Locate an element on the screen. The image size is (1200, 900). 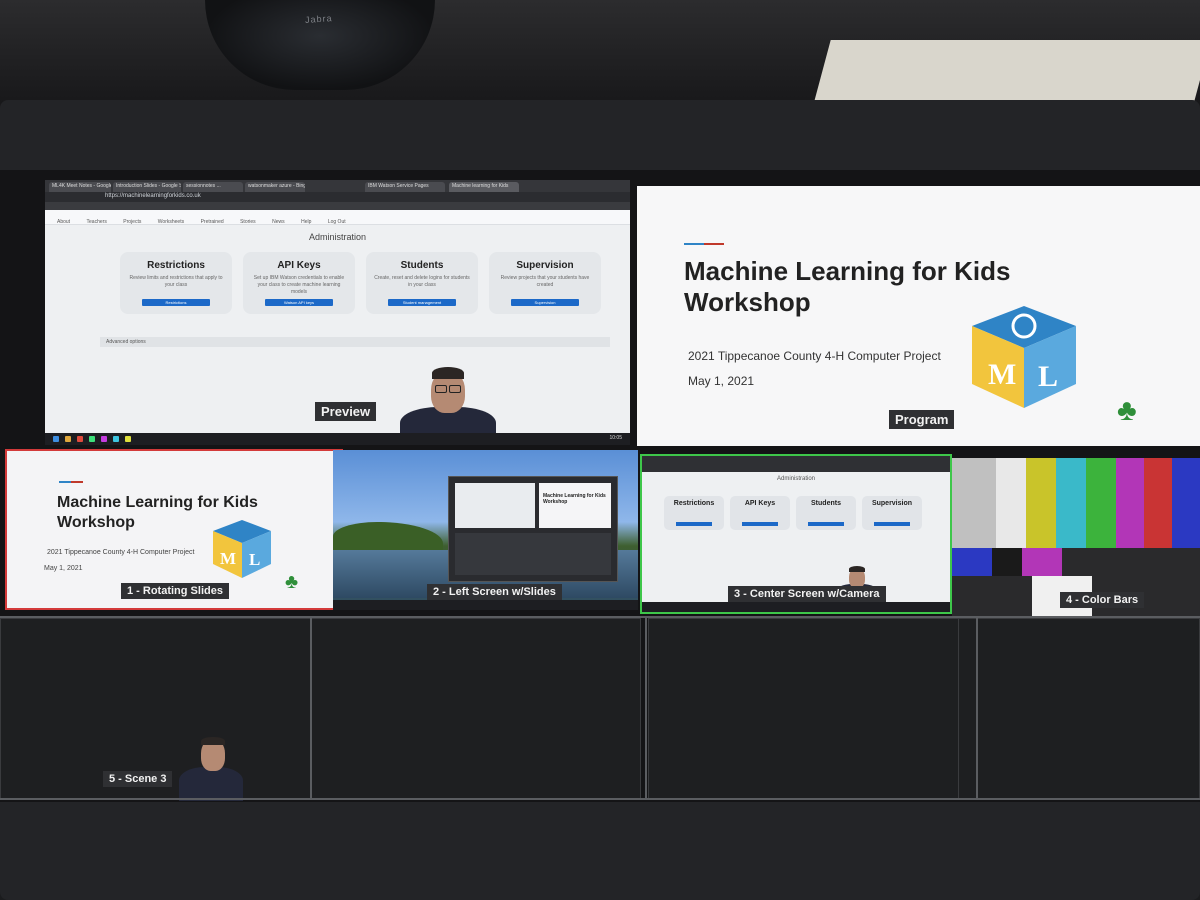
watson-api-keys-button: Watson API keys is located at coordinates (299, 302).